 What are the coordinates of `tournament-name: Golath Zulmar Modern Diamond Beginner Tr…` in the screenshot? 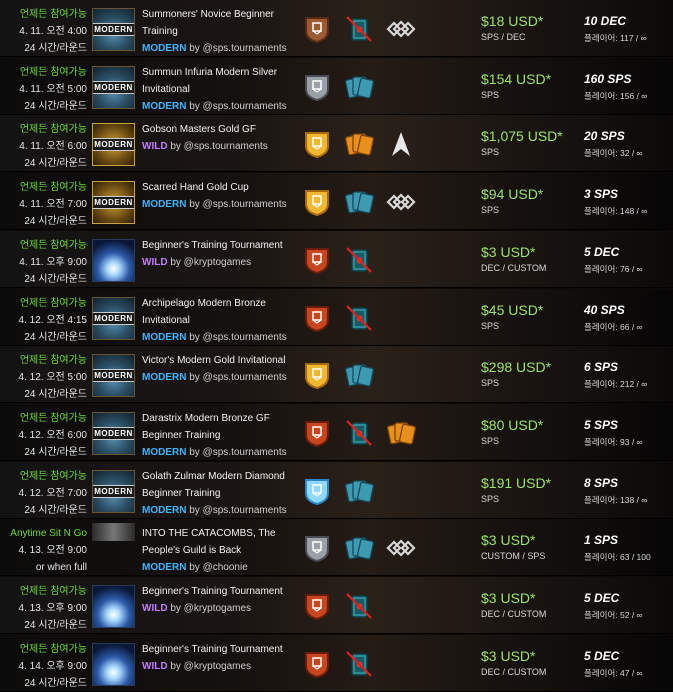 It's located at (216, 485).